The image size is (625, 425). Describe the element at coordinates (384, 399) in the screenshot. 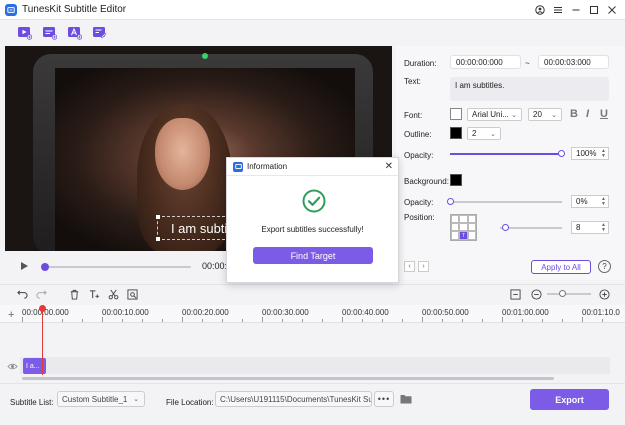

I see `browse-button: •••` at that location.